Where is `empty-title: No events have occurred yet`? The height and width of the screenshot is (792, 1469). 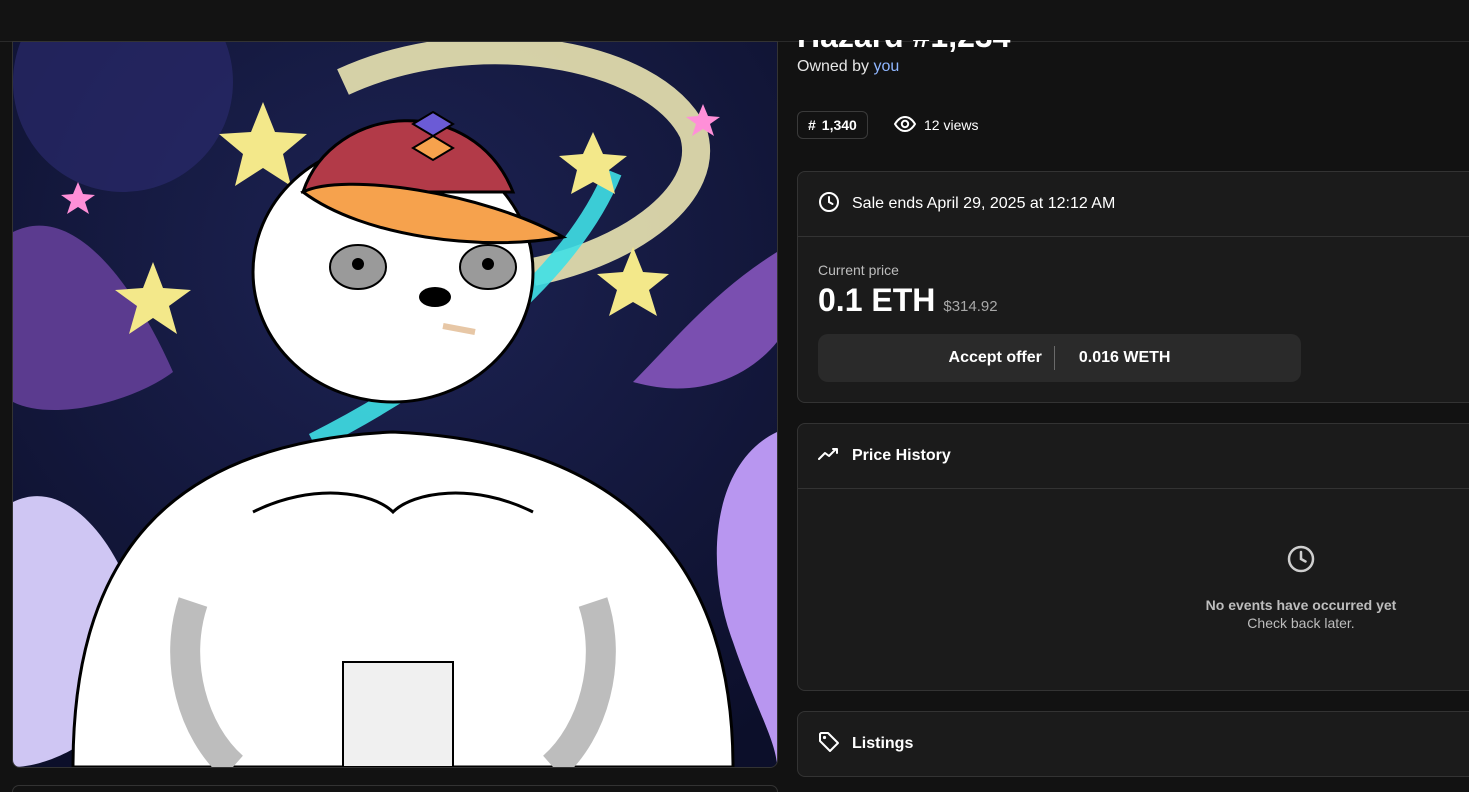 empty-title: No events have occurred yet is located at coordinates (1301, 605).